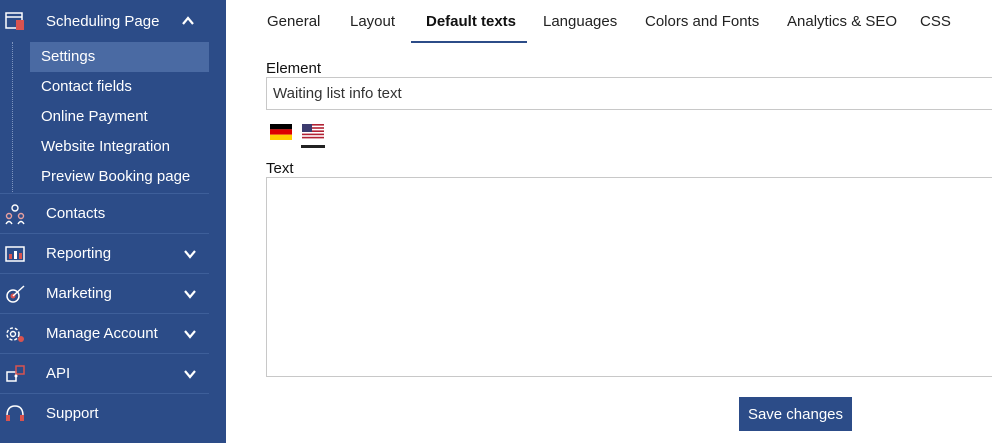 Image resolution: width=992 pixels, height=443 pixels. Describe the element at coordinates (12, 117) in the screenshot. I see `tree-line` at that location.